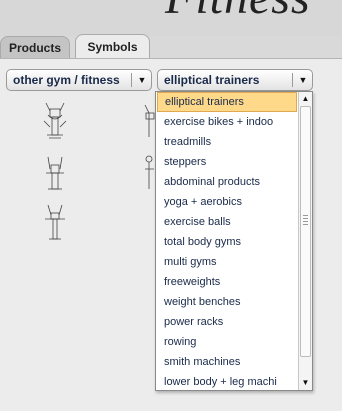 The height and width of the screenshot is (411, 342). Describe the element at coordinates (112, 46) in the screenshot. I see `tab-symbols: Symbols` at that location.